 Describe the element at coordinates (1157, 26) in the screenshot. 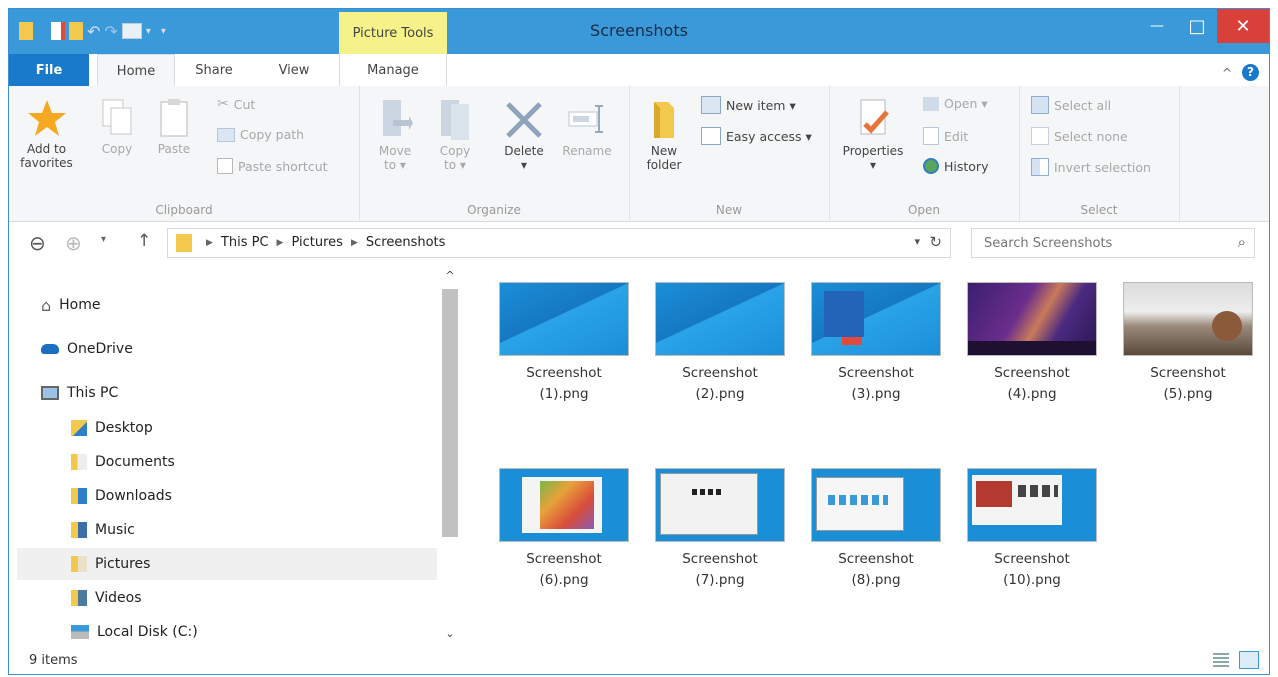

I see `minimize-button: —` at that location.